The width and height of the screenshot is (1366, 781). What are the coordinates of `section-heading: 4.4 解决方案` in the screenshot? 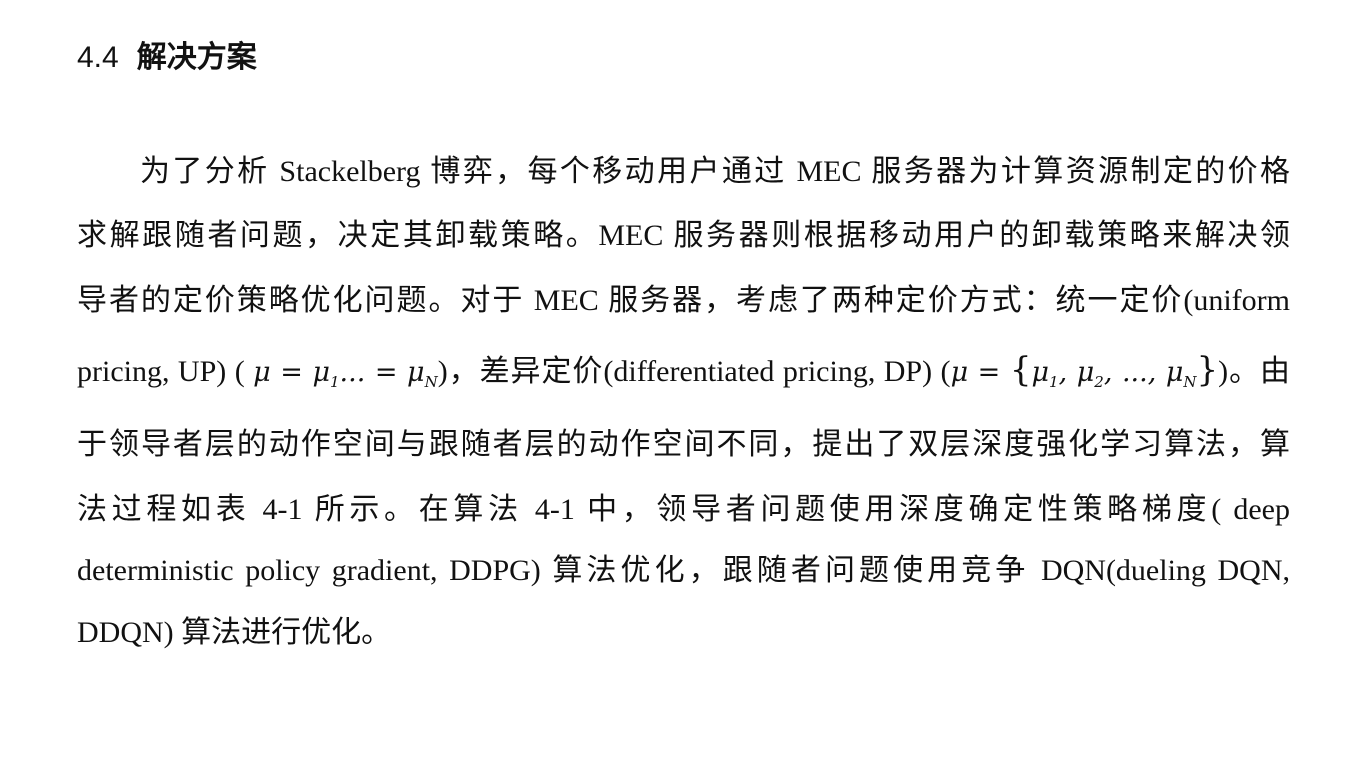 It's located at (167, 58).